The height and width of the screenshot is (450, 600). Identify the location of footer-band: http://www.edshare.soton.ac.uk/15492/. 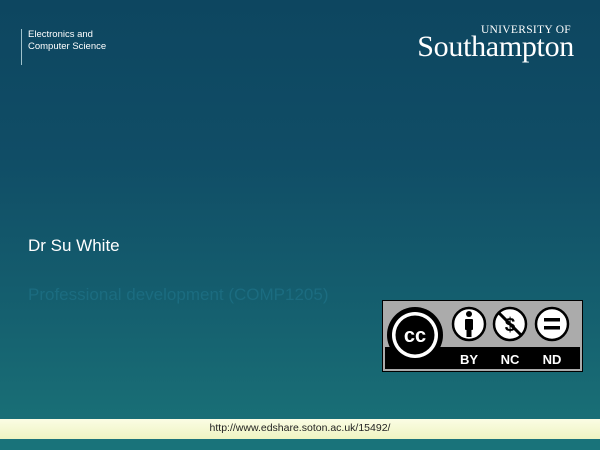
(300, 429).